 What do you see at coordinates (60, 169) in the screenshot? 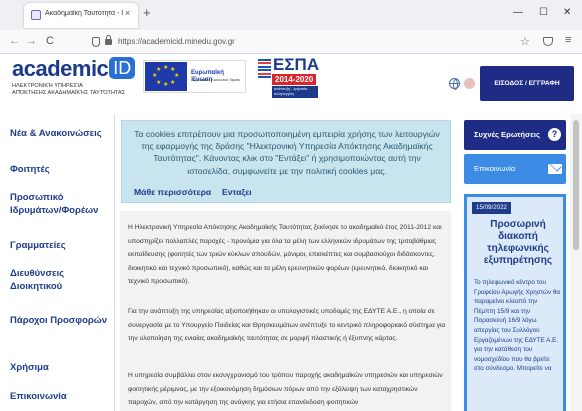
I see `sidebar-item-students: Φοιτητές` at bounding box center [60, 169].